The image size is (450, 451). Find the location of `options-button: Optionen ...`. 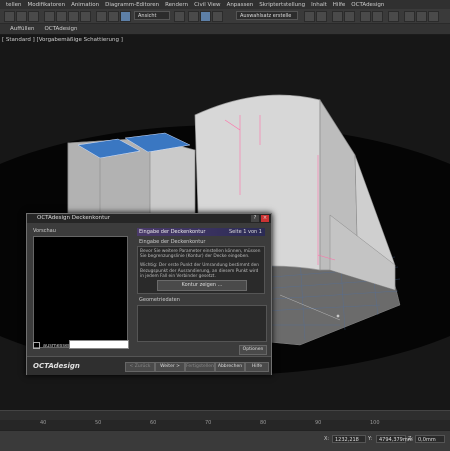

options-button: Optionen ... is located at coordinates (253, 352).